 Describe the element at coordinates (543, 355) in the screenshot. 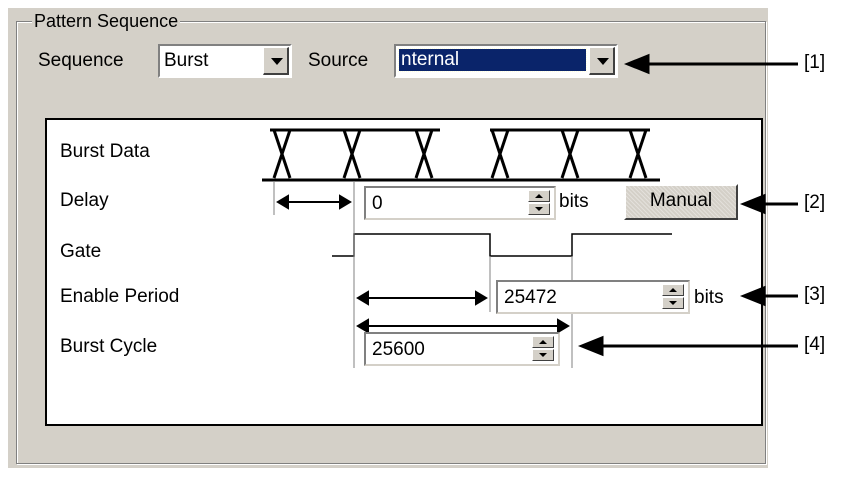

I see `burst-cycle-down-icon` at that location.